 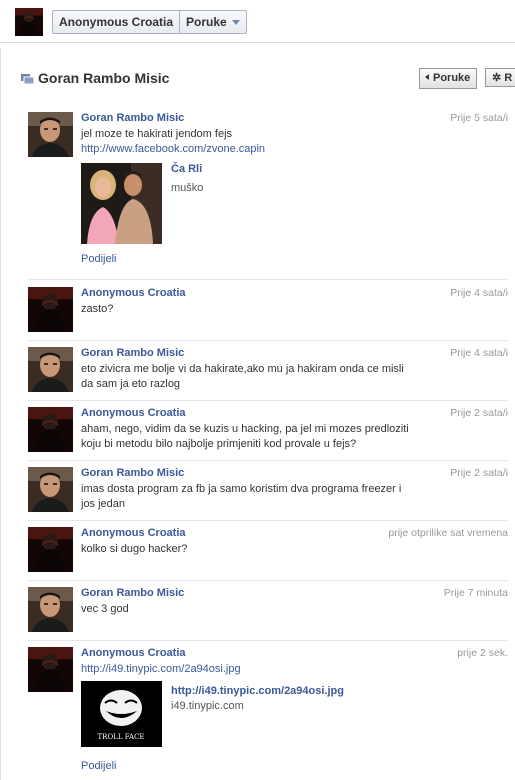 I want to click on account-avatar, so click(x=29, y=22).